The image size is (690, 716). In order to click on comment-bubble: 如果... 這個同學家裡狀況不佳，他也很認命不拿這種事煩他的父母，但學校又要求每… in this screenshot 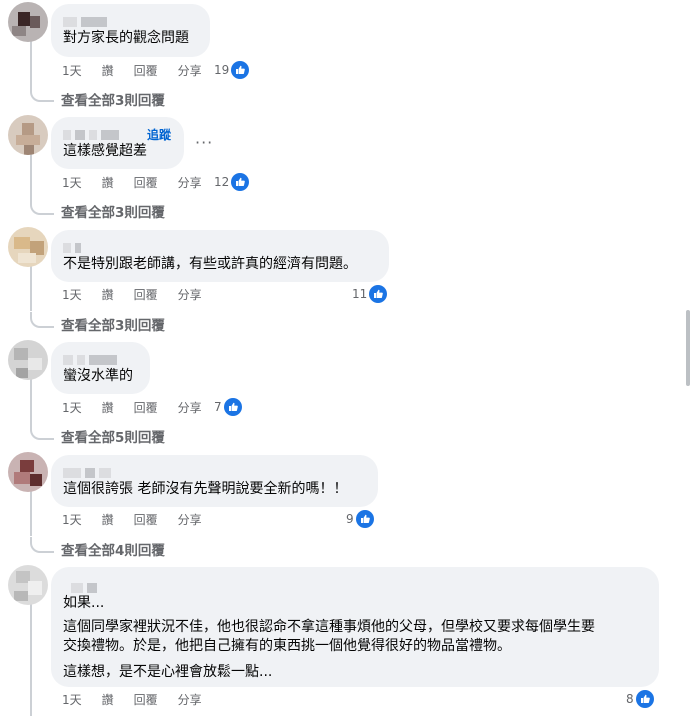, I will do `click(355, 627)`.